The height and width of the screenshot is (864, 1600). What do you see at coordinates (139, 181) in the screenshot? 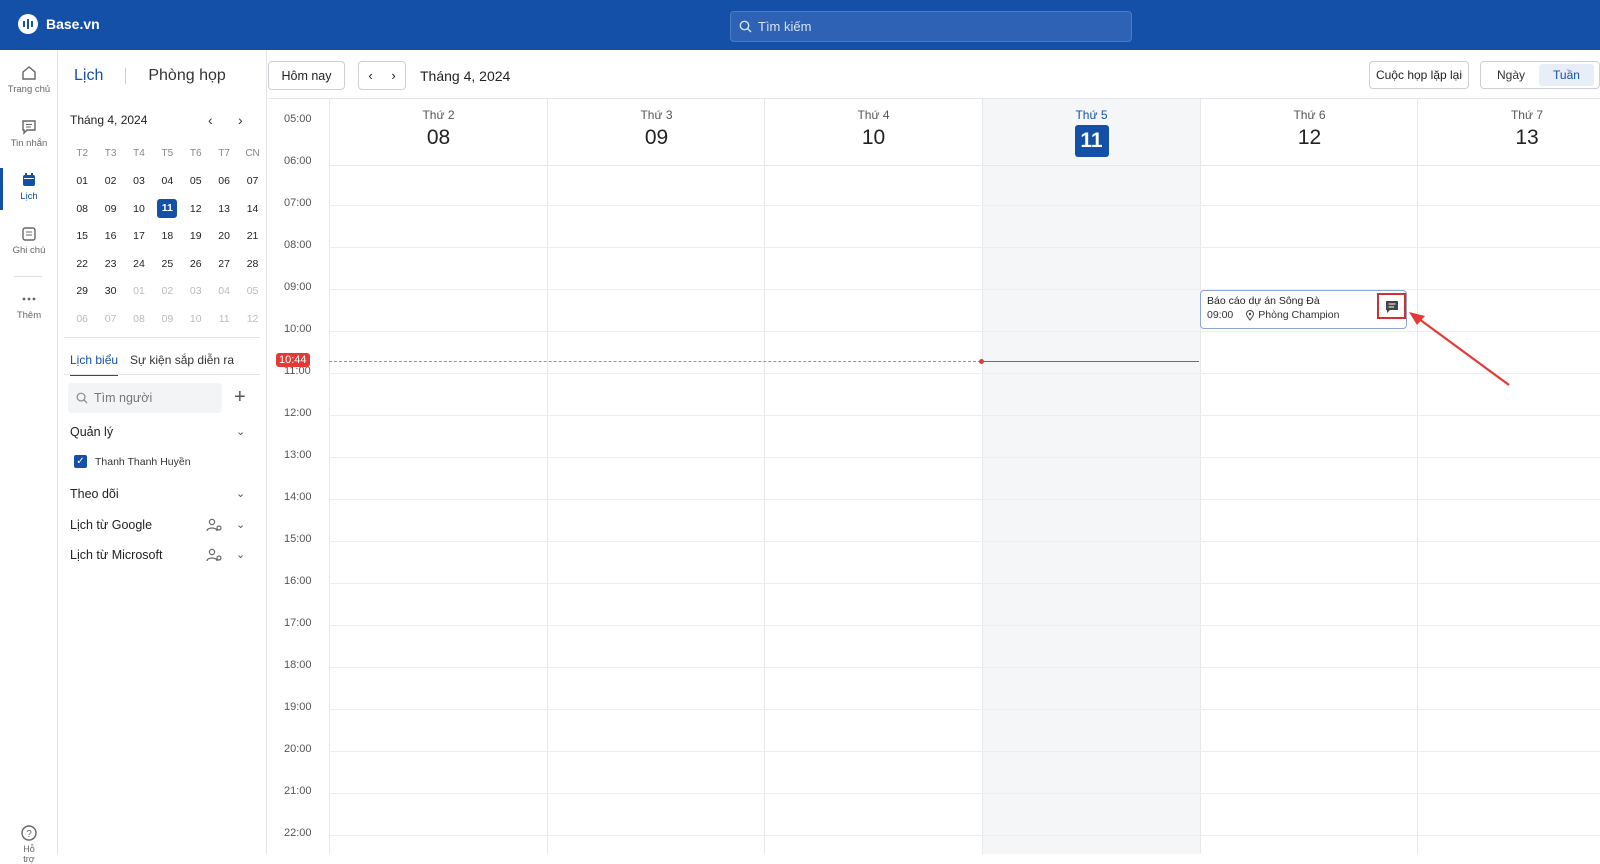
I see `mini-day: 03` at bounding box center [139, 181].